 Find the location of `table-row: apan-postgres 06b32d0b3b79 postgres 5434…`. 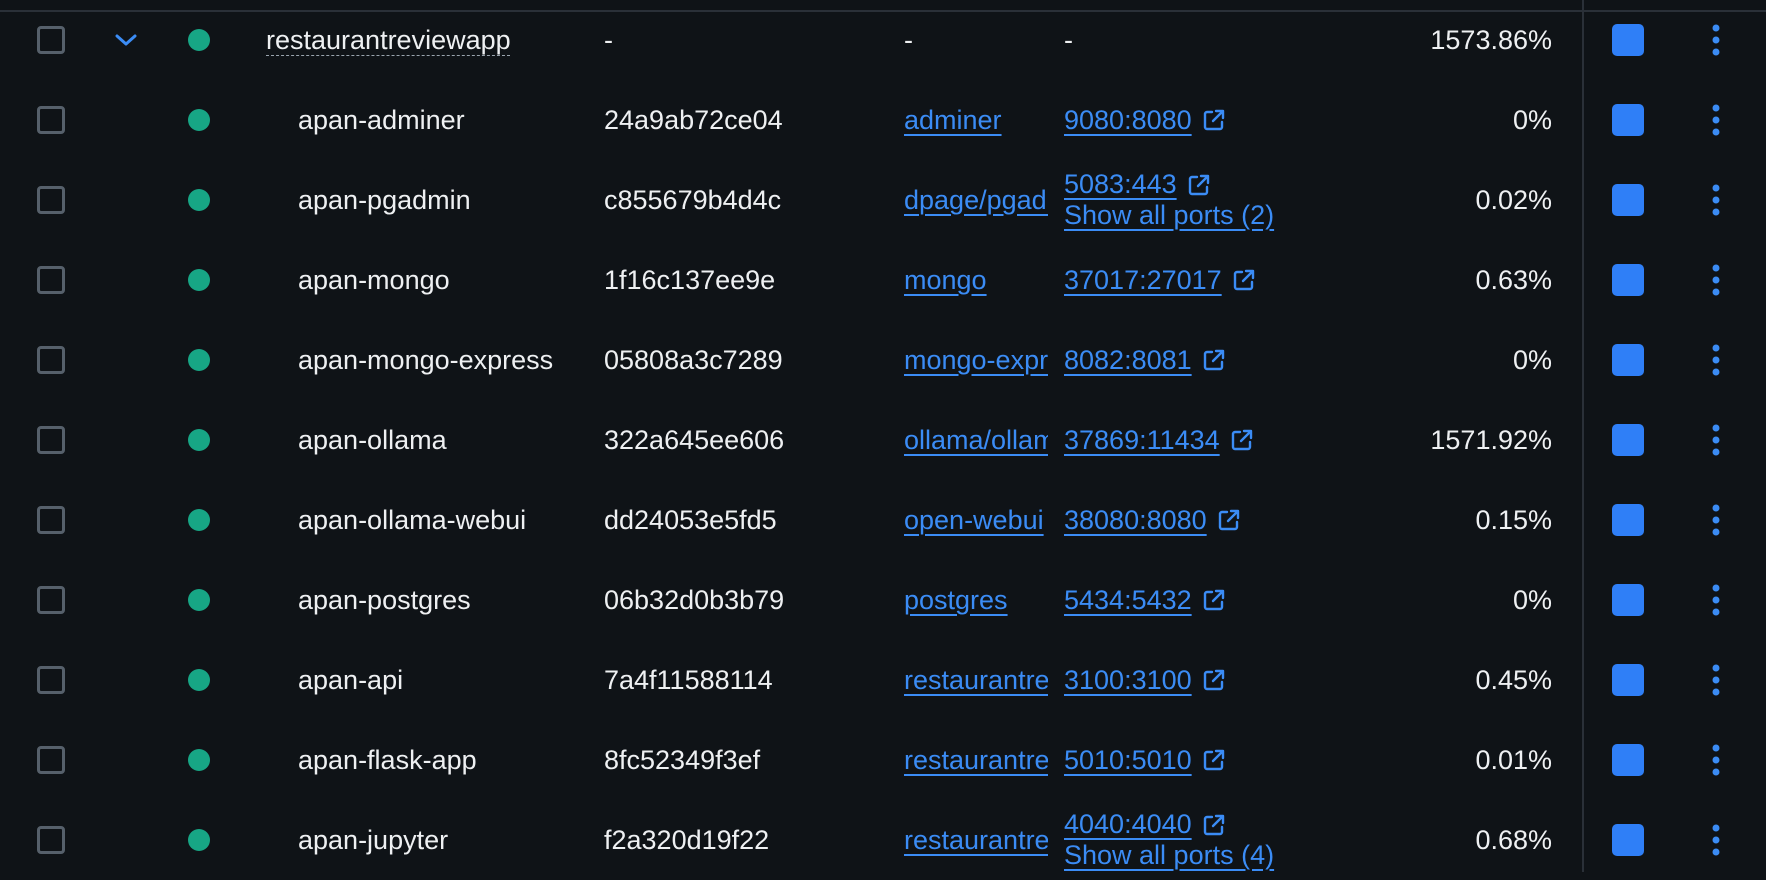

table-row: apan-postgres 06b32d0b3b79 postgres 5434… is located at coordinates (883, 600).